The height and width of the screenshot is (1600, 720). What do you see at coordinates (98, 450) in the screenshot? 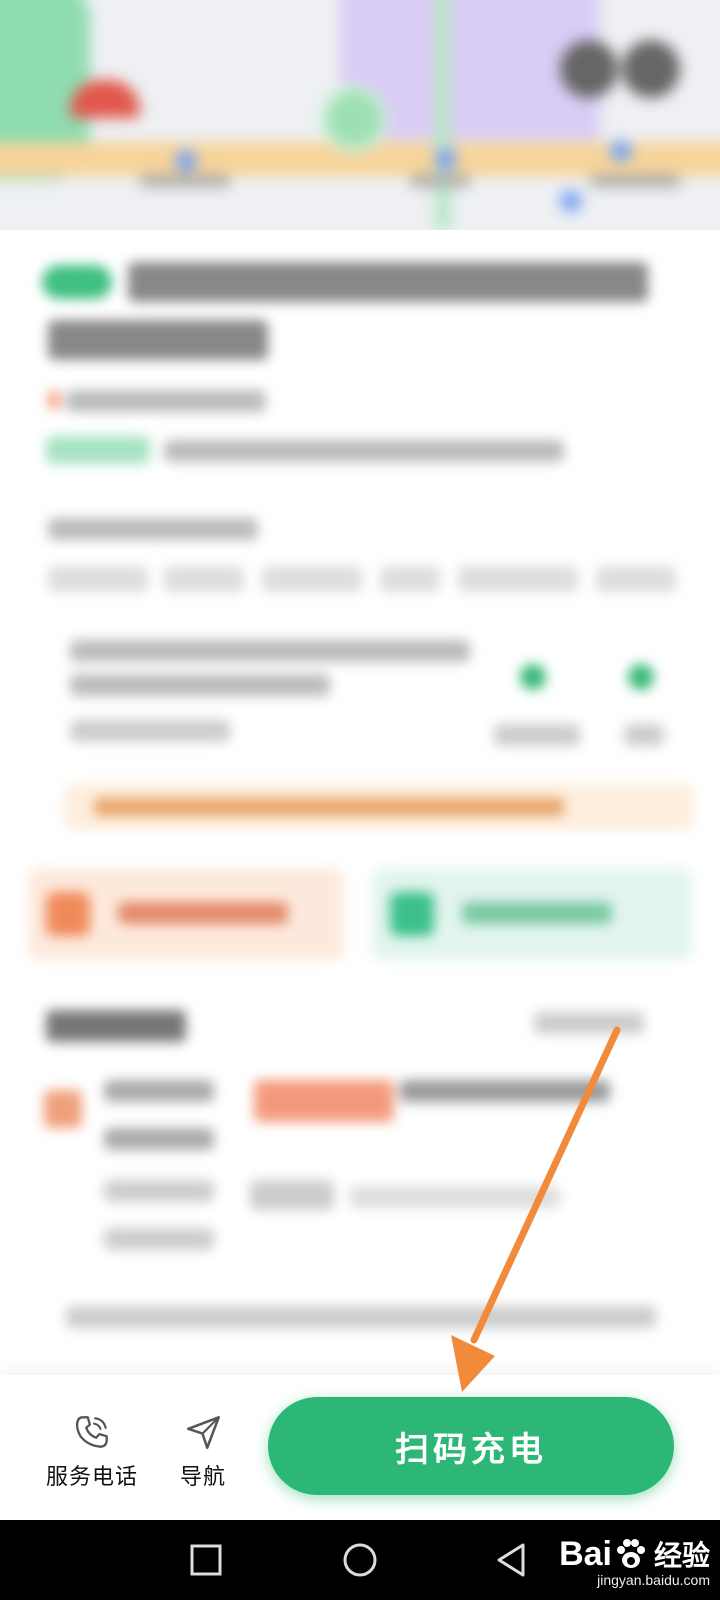
I see `open-status-badge` at bounding box center [98, 450].